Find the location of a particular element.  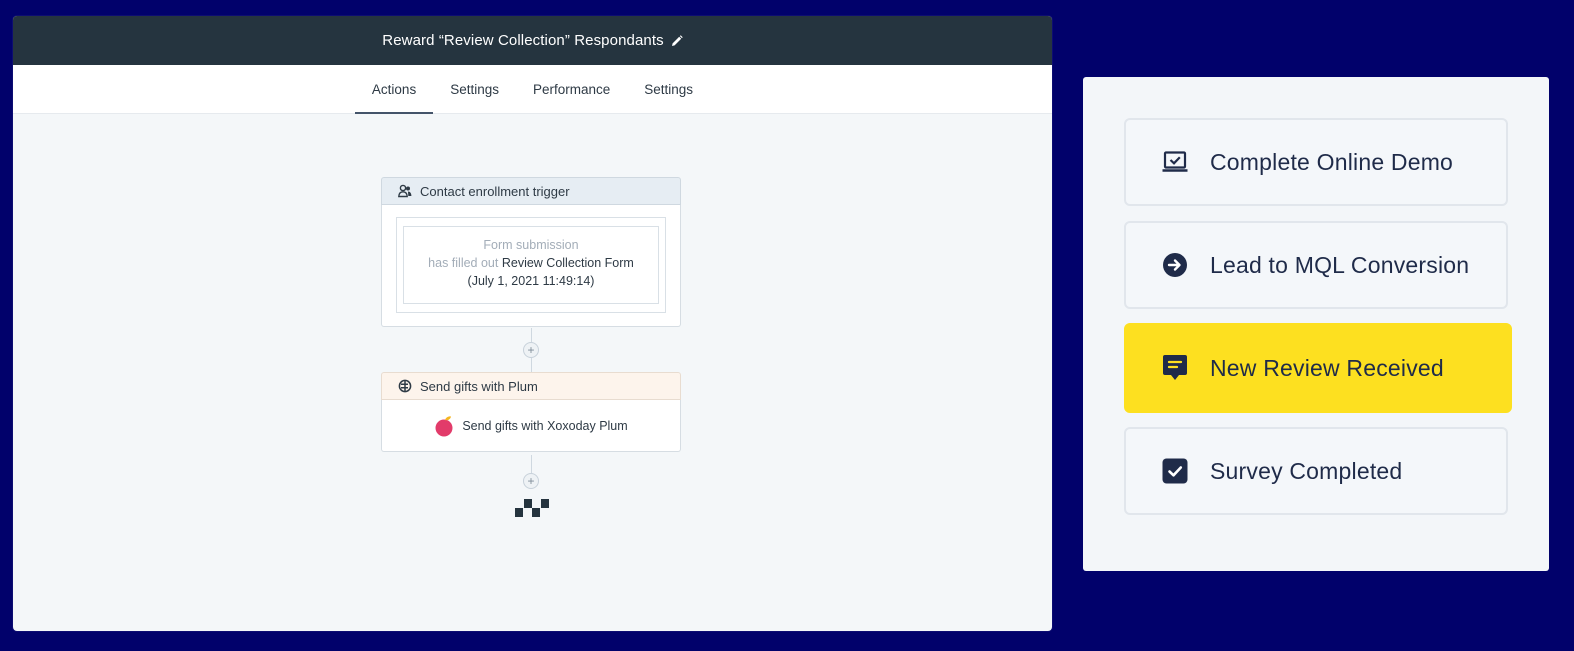

goal-new-review-received: New Review Received is located at coordinates (1318, 368).